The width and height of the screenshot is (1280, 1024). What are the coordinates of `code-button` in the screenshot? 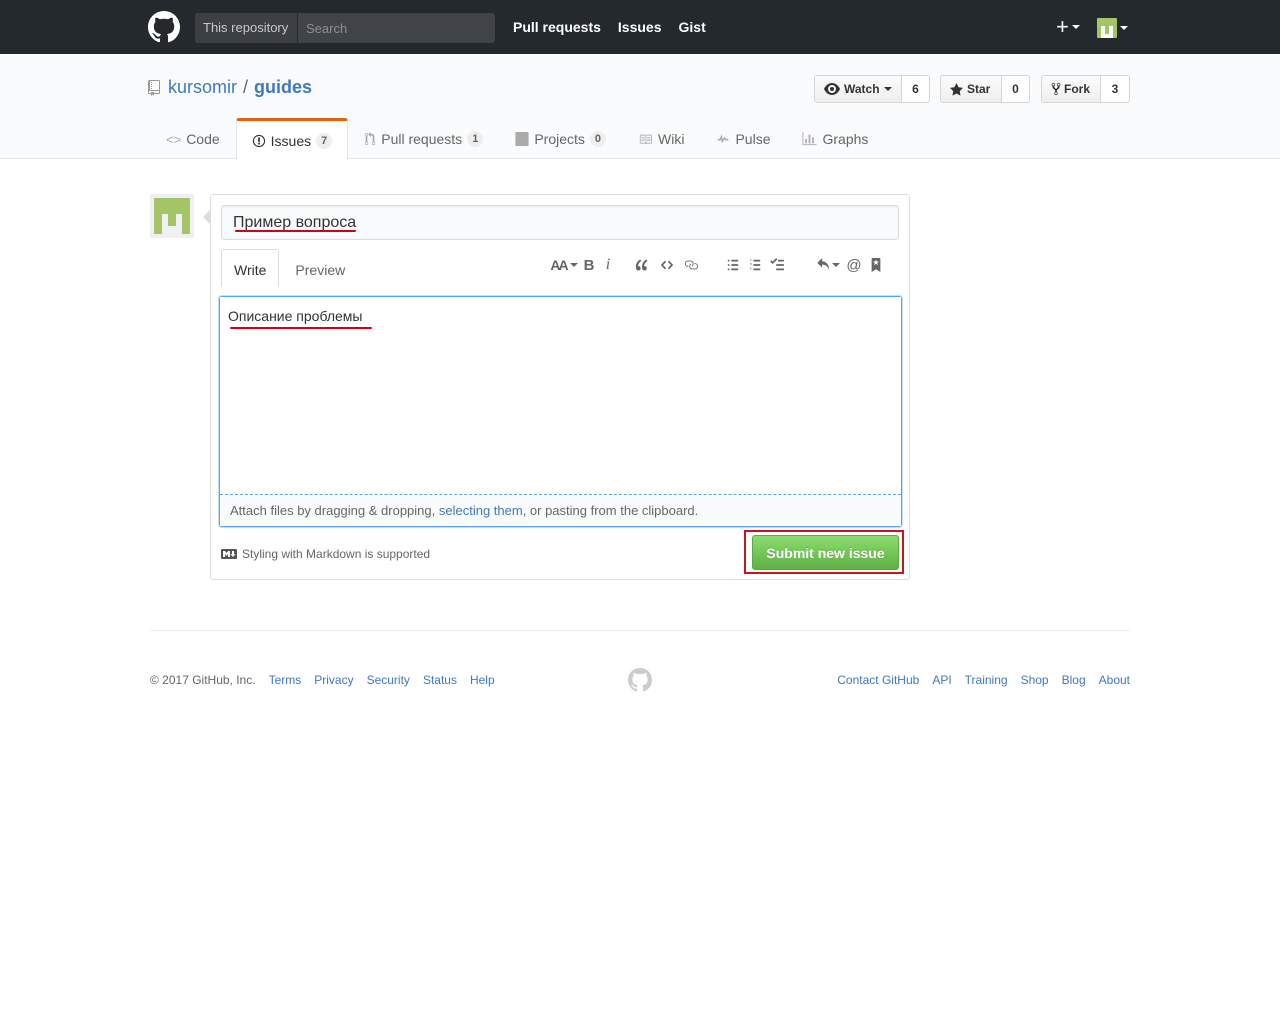 It's located at (667, 265).